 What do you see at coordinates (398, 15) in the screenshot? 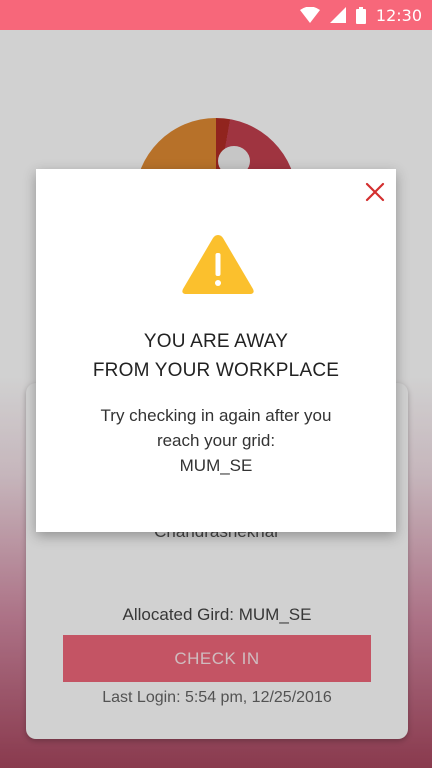
I see `status-time: 12:30` at bounding box center [398, 15].